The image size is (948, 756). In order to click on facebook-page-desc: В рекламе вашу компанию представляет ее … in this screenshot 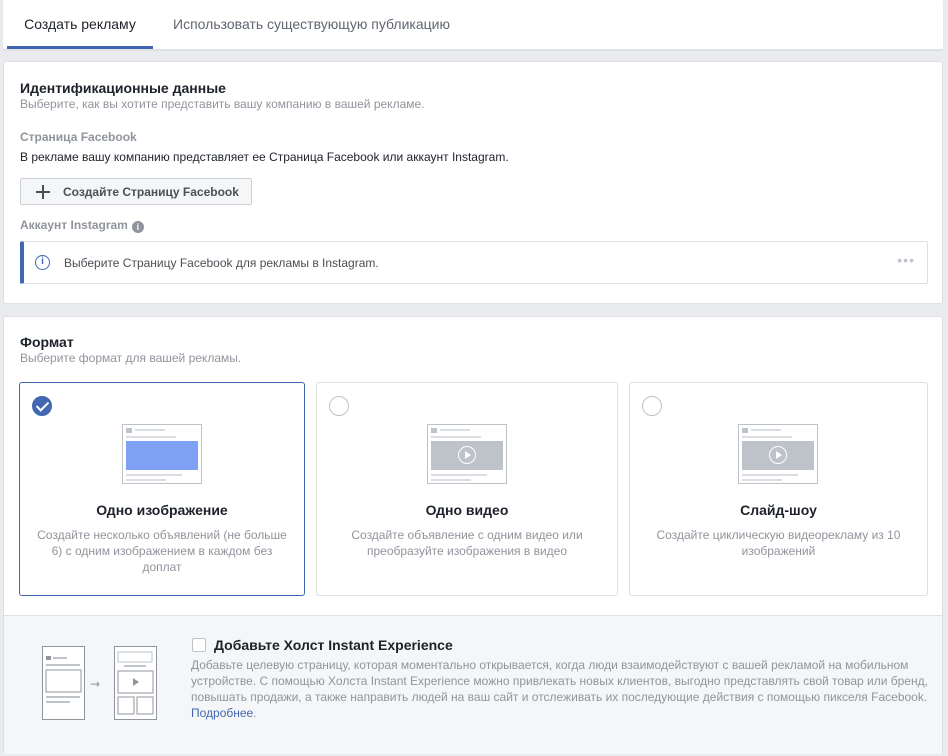, I will do `click(264, 157)`.